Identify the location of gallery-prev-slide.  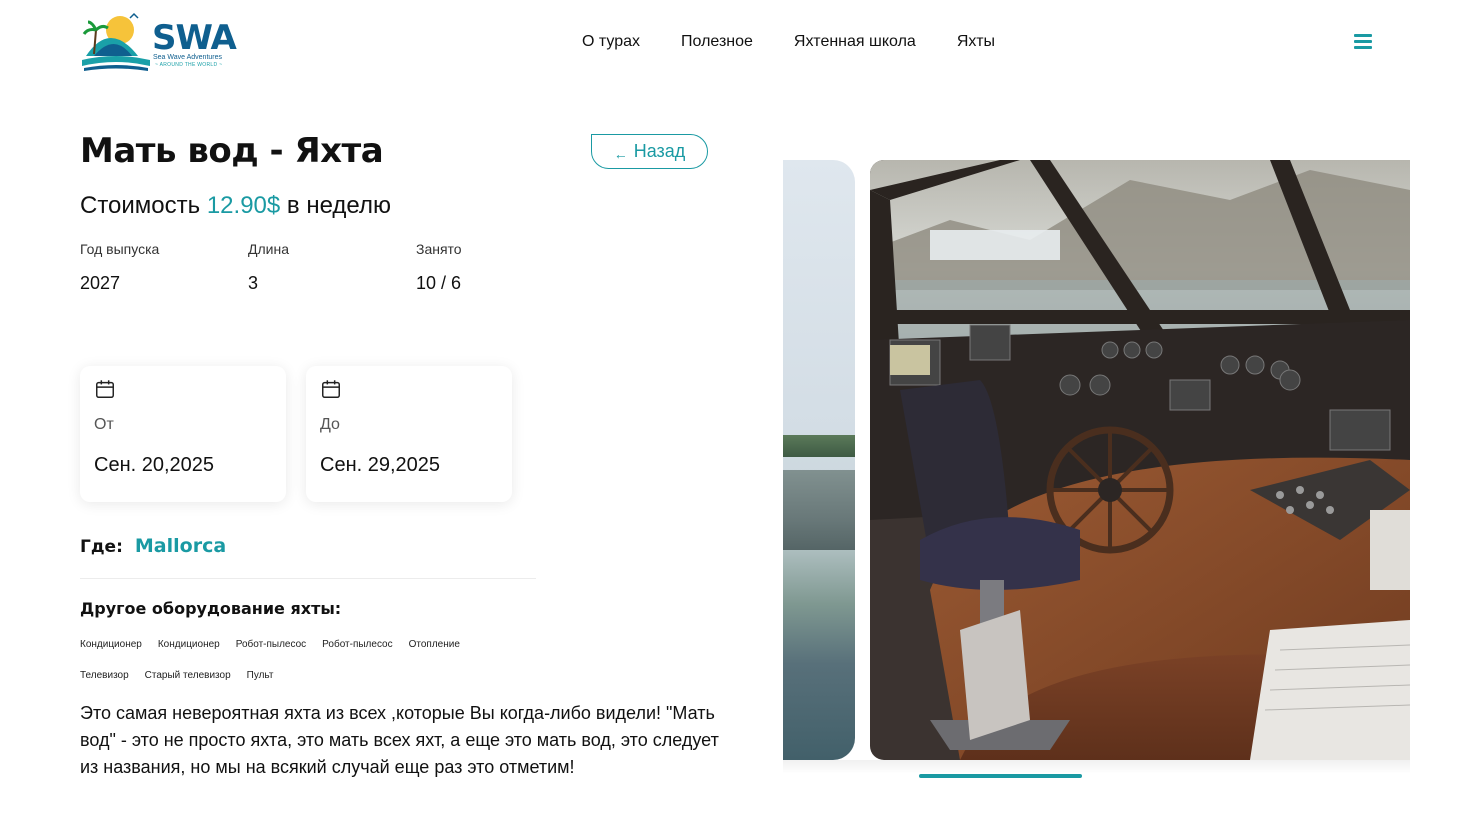
(819, 460).